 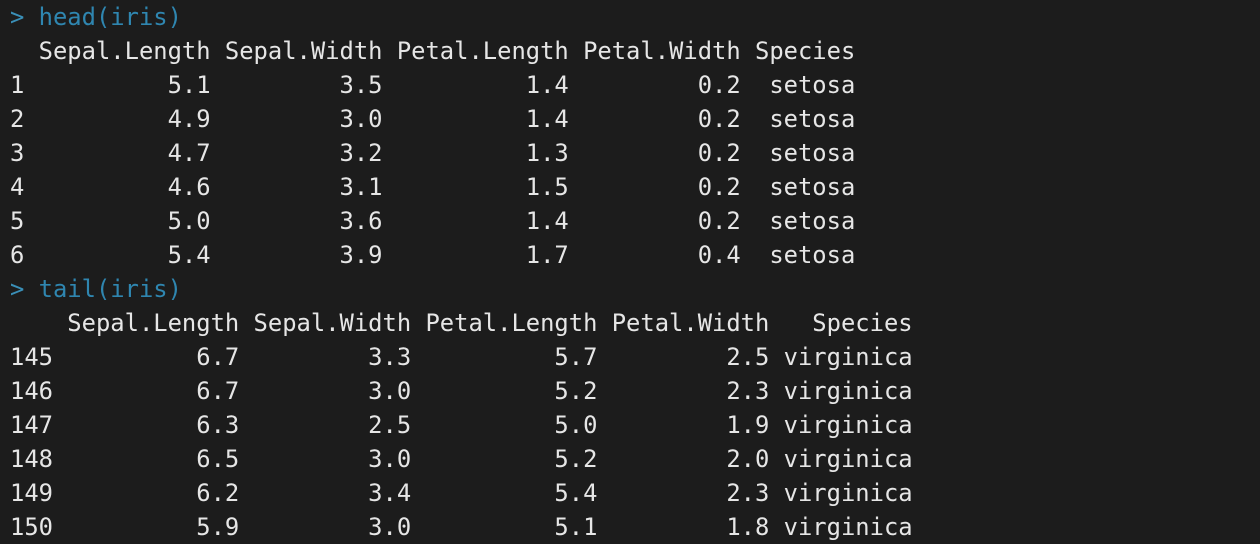 I want to click on table-row: 147 6.3 2.5 5.0 1.9 virginica, so click(x=461, y=425).